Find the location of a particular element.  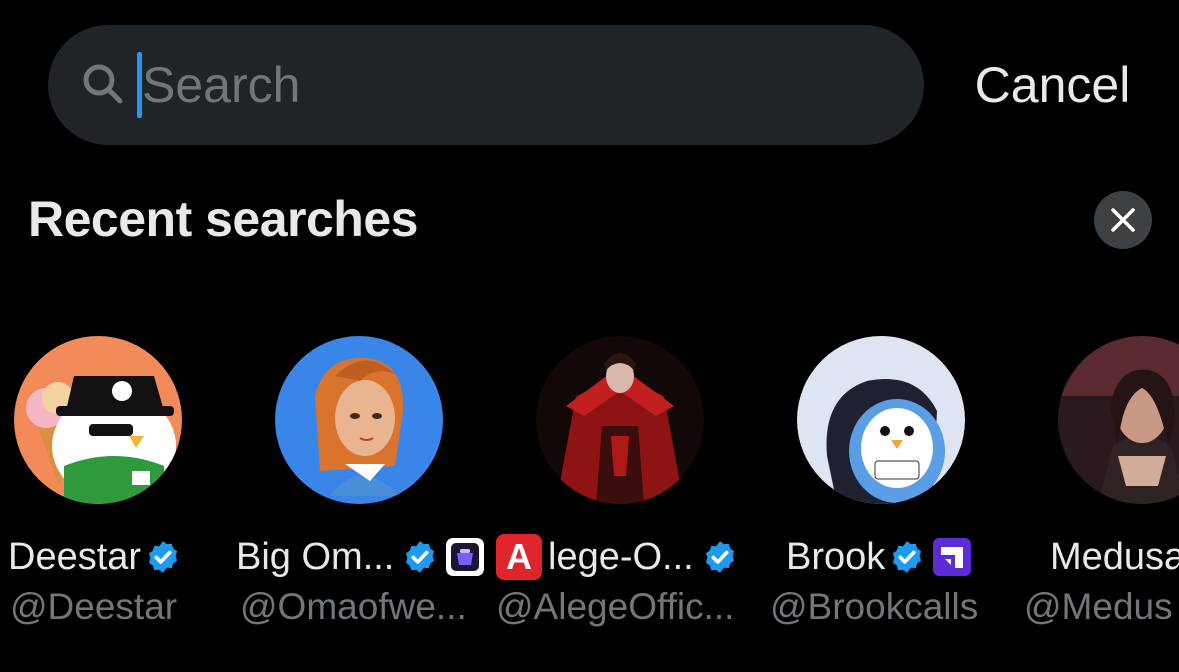

user-name-row: Brook is located at coordinates (879, 557).